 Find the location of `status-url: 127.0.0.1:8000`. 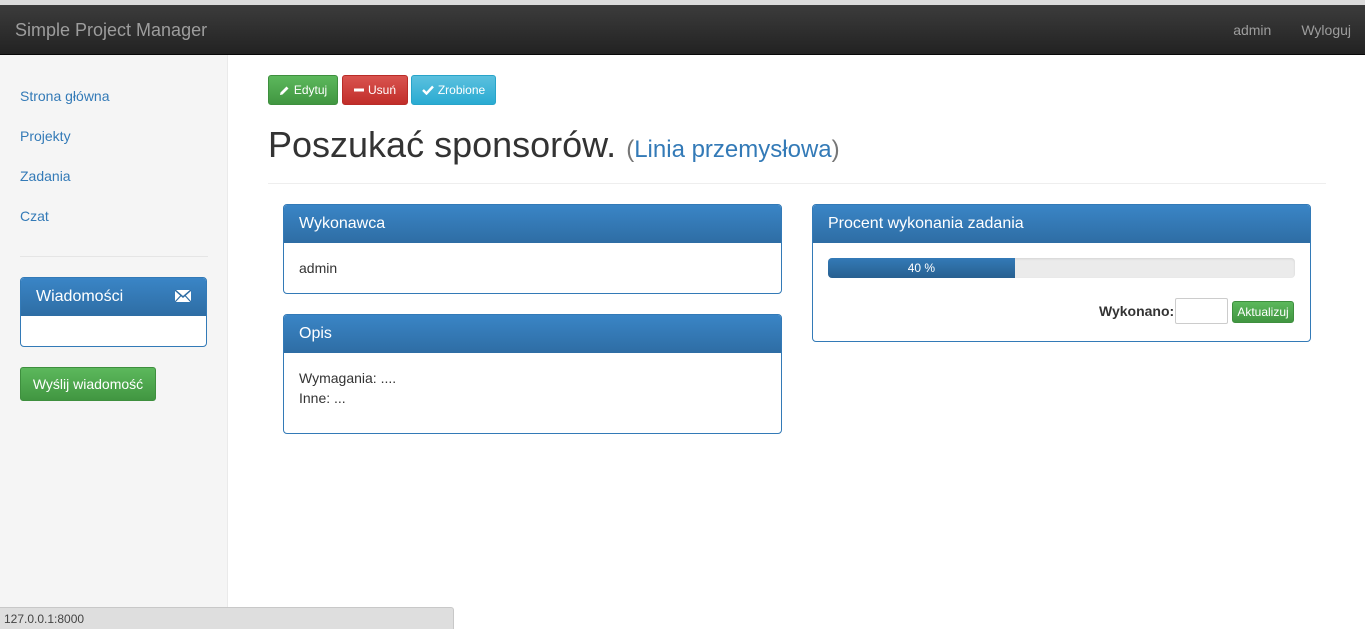

status-url: 127.0.0.1:8000 is located at coordinates (44, 619).